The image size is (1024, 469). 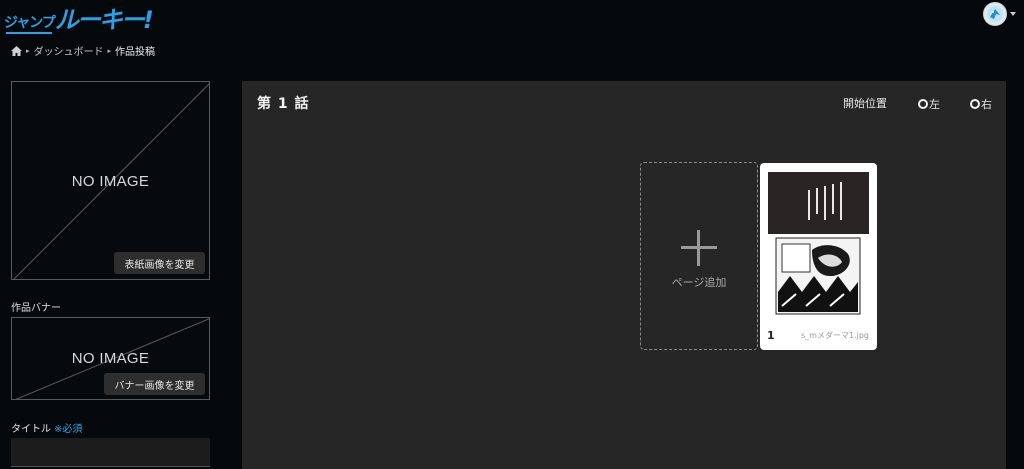 I want to click on avatar, so click(x=995, y=14).